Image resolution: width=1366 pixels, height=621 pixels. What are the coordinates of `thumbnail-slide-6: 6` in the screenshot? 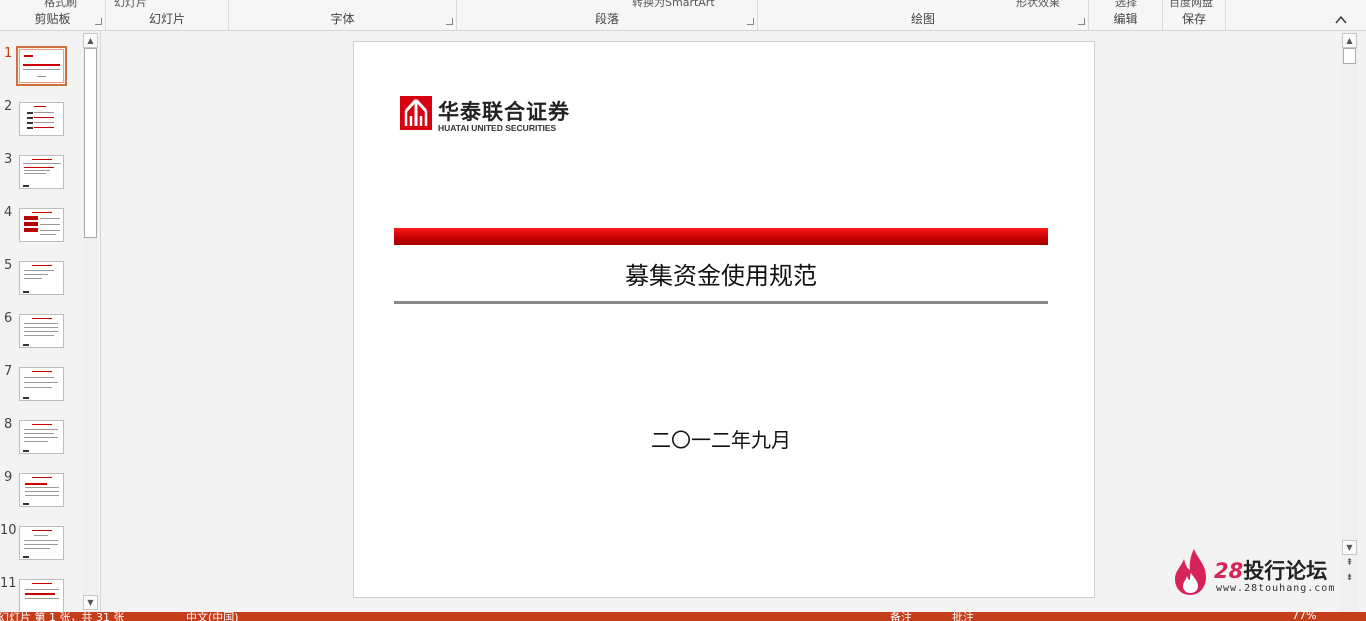 It's located at (41, 337).